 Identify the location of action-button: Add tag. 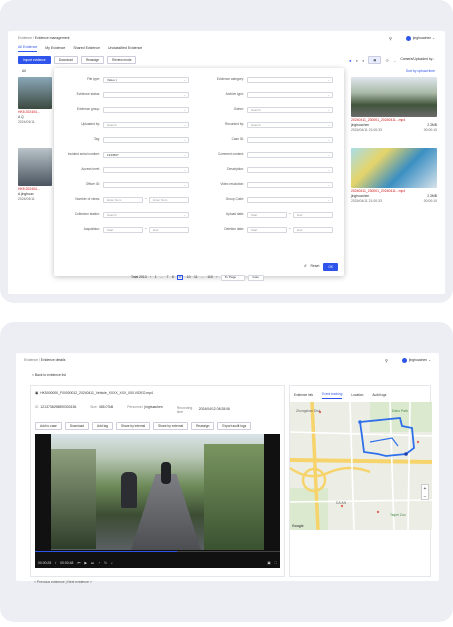
(103, 426).